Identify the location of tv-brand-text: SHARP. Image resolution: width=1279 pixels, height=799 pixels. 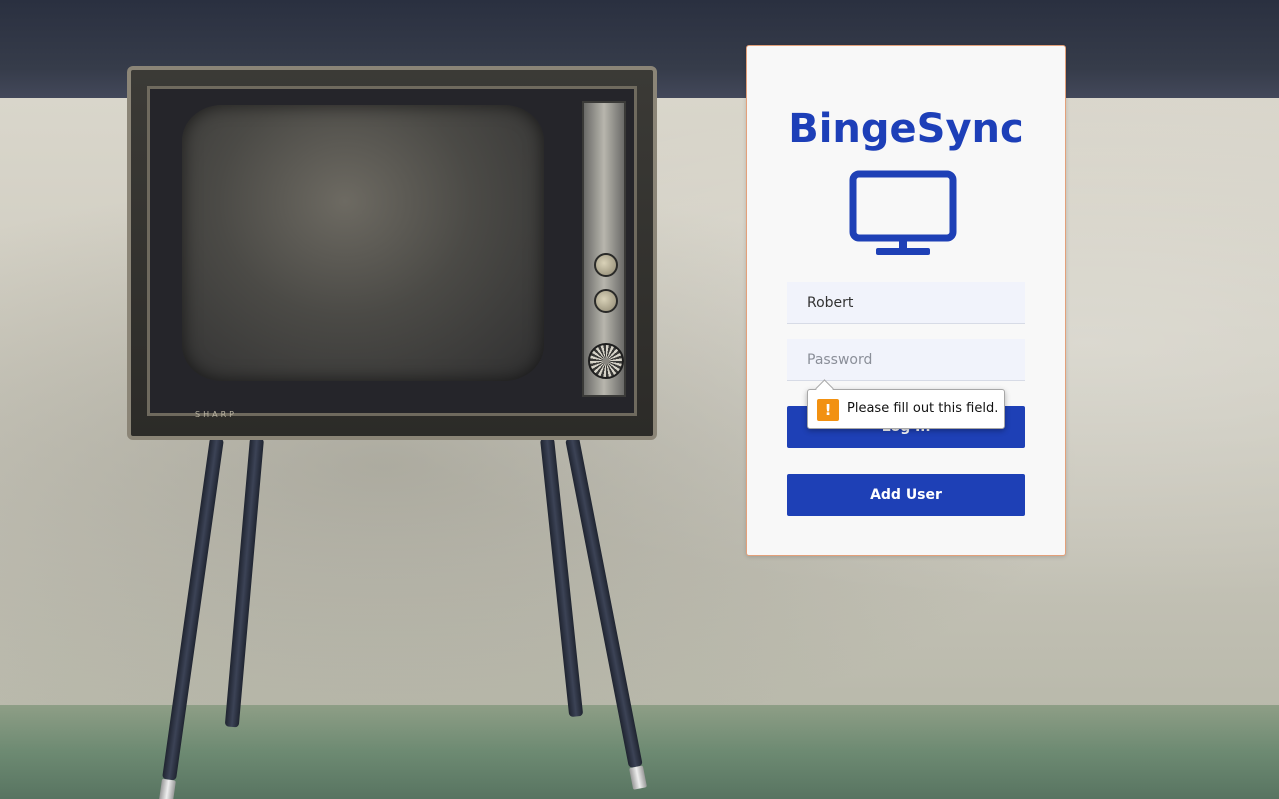
(216, 414).